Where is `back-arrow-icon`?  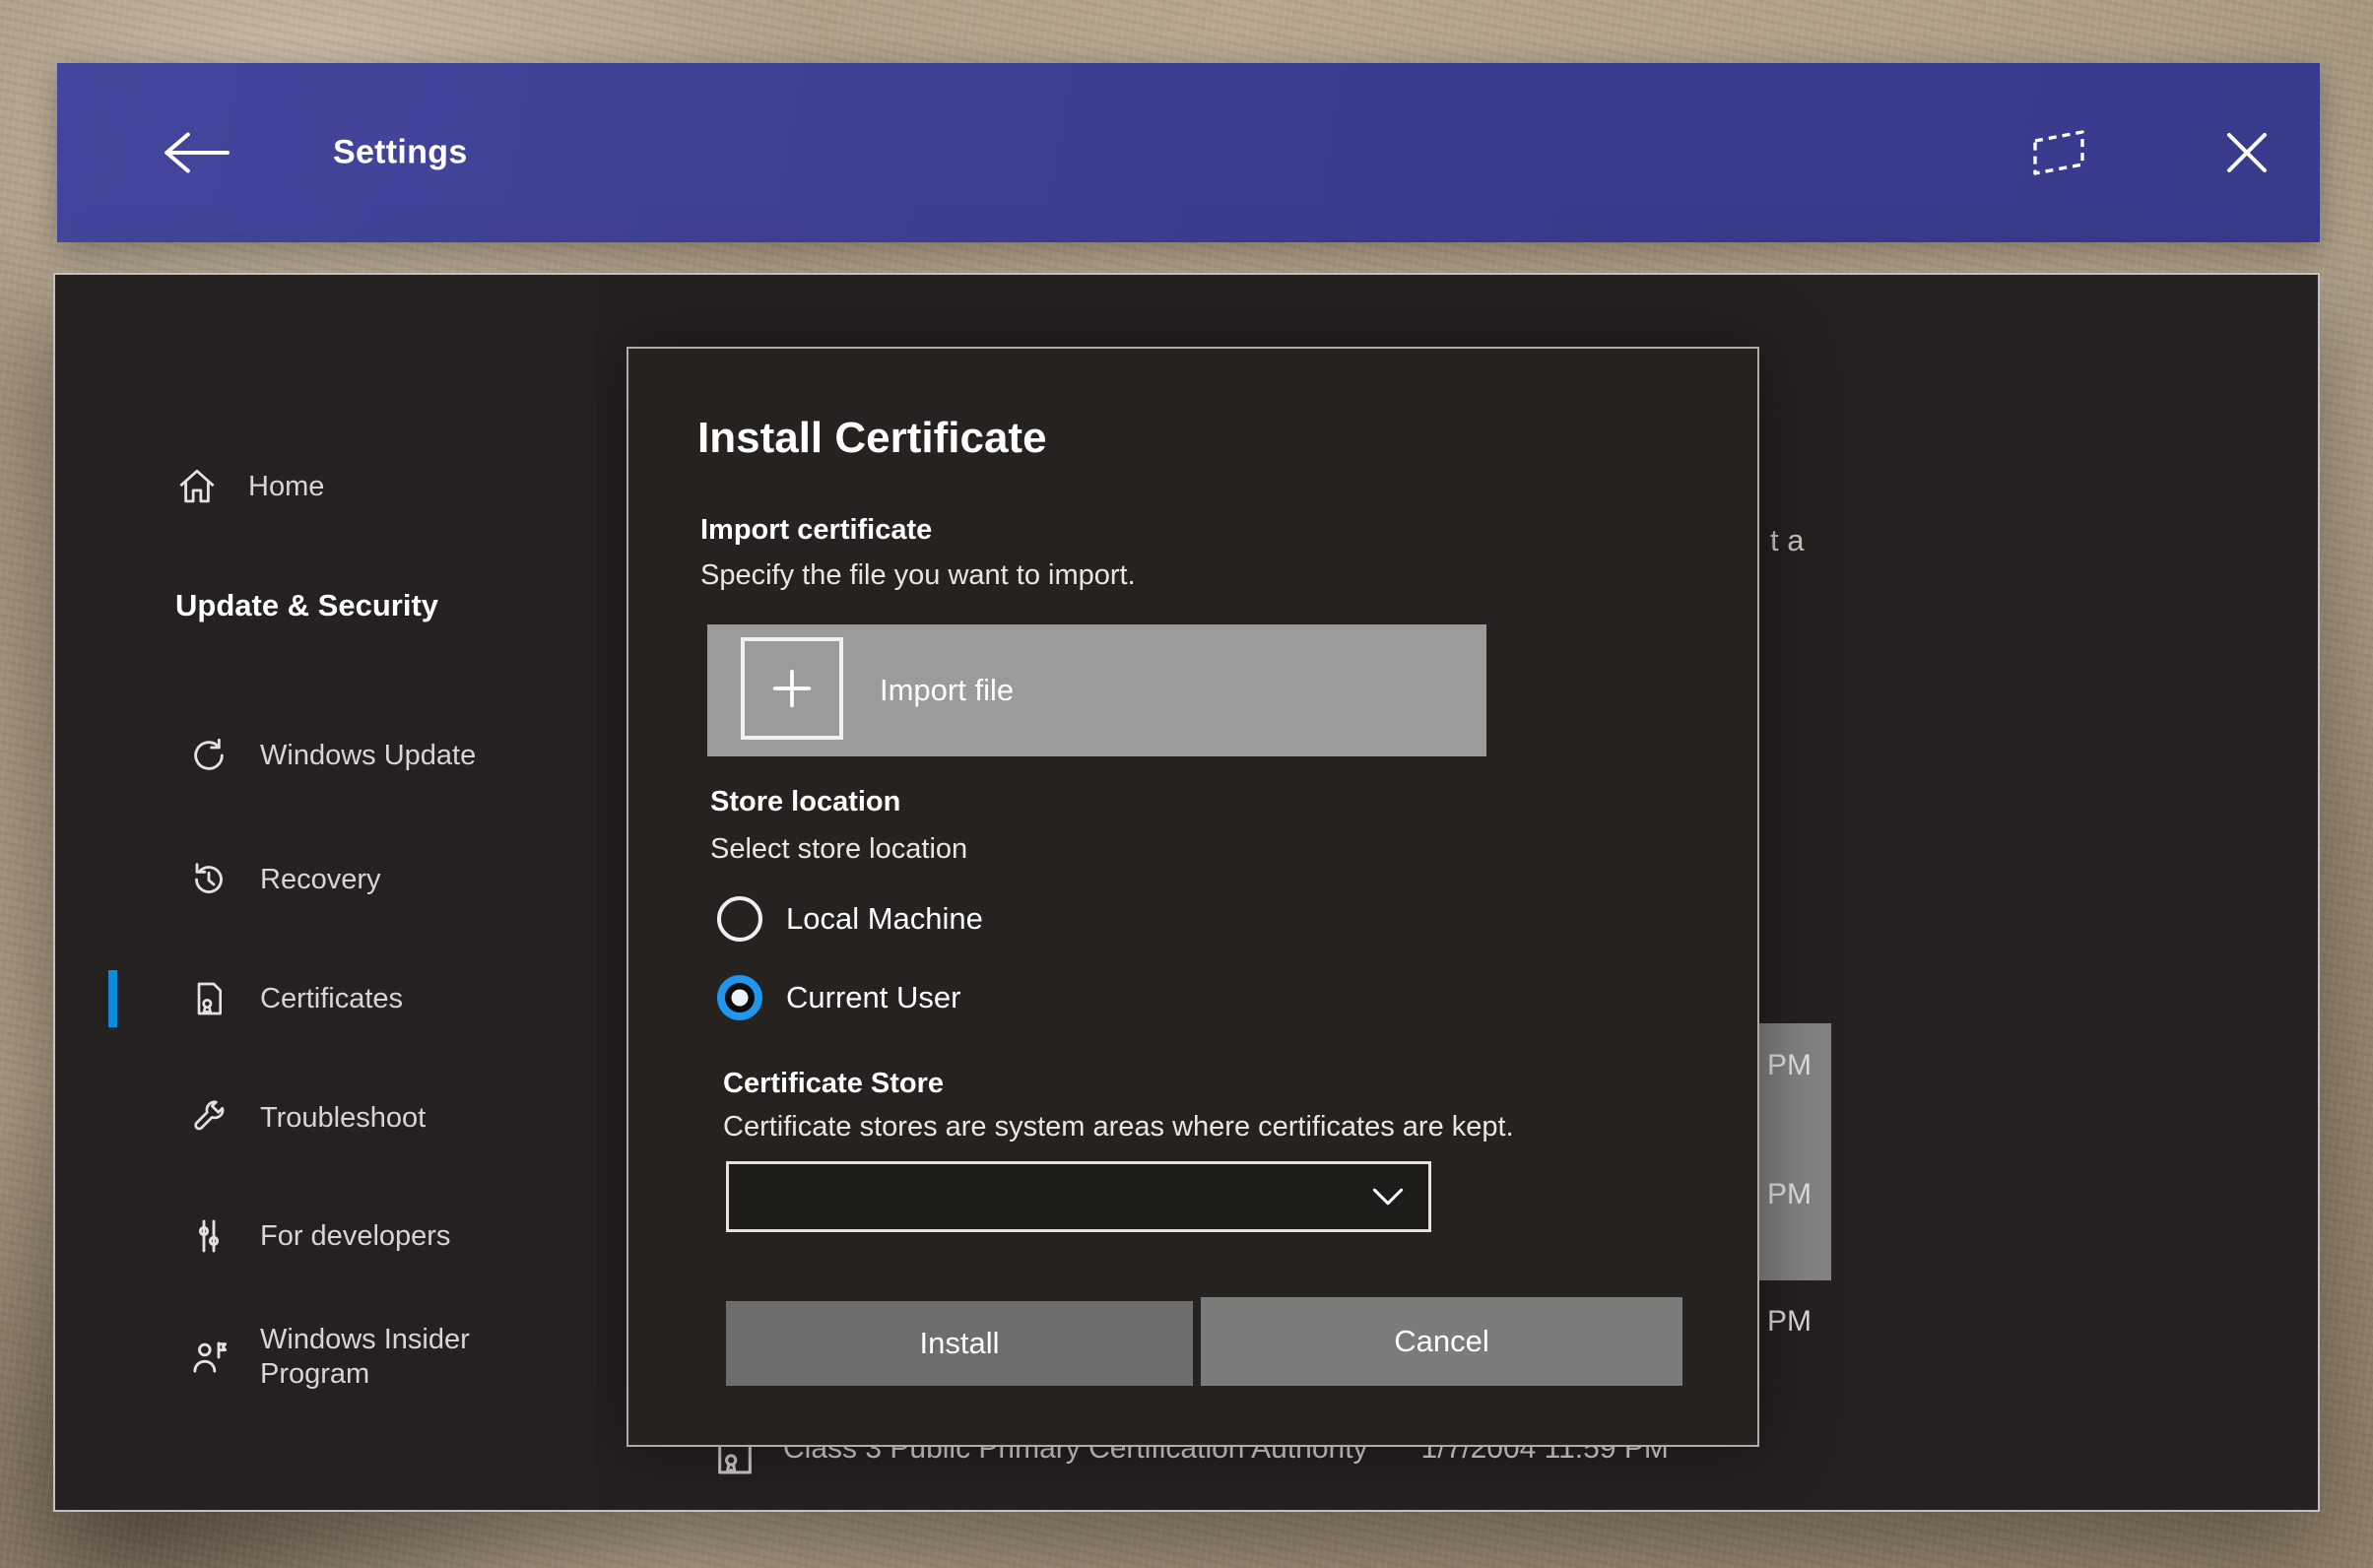
back-arrow-icon is located at coordinates (194, 153).